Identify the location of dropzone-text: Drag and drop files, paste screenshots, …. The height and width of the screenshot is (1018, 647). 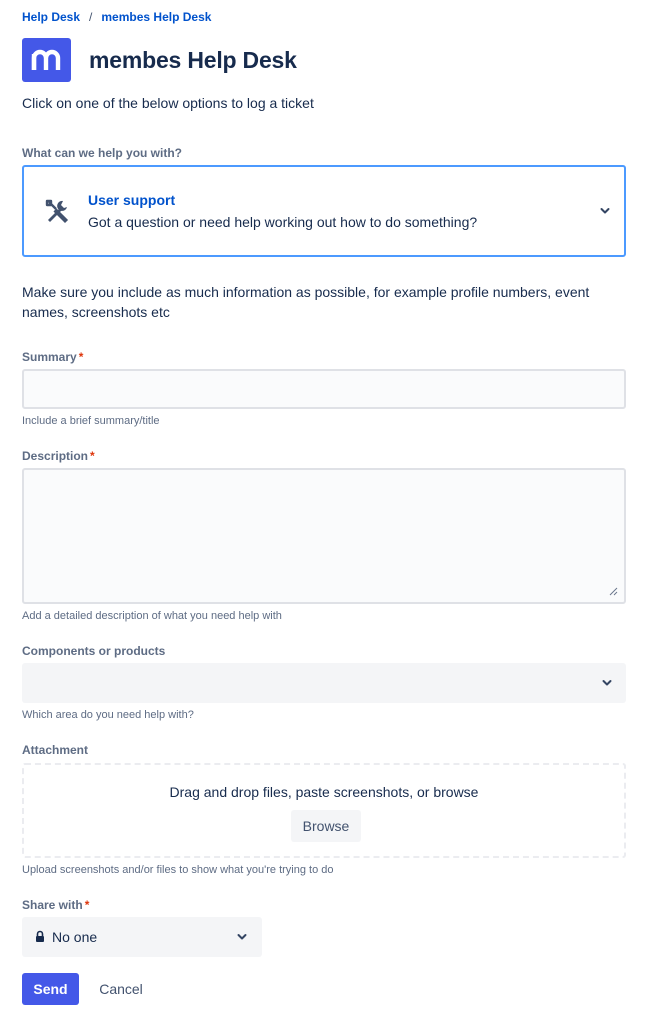
(324, 792).